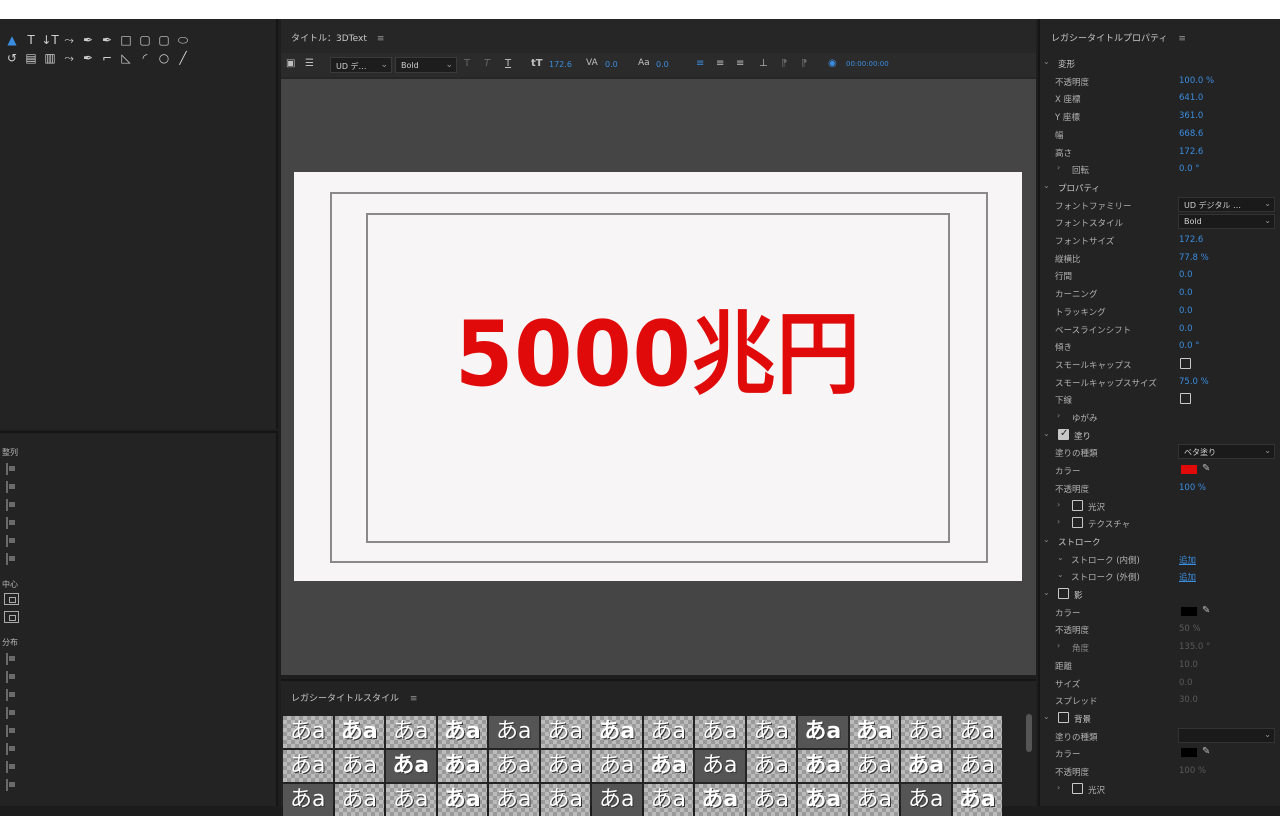  I want to click on convert-anchor-tool-icon: ⌐, so click(107, 58).